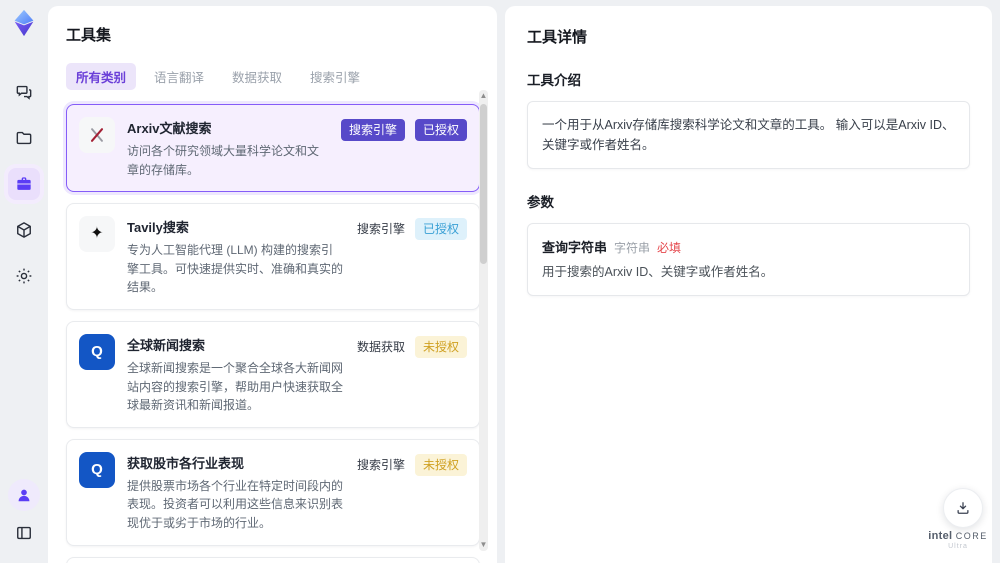 The image size is (1000, 563). I want to click on sidebar-item-files, so click(24, 138).